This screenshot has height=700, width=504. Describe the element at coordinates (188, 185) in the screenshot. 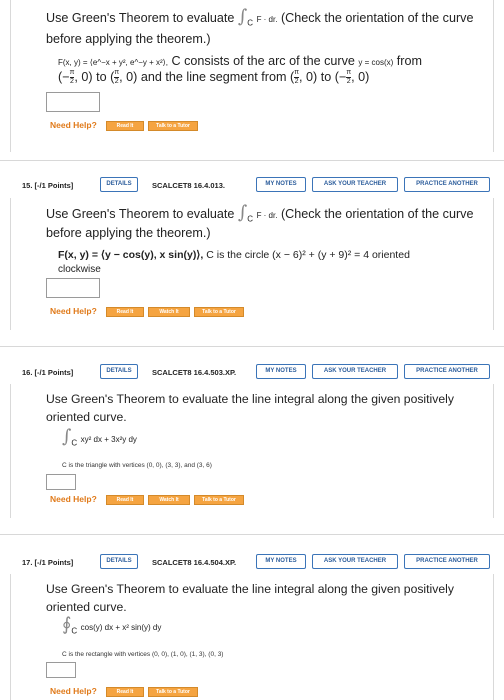

I see `q15-code: SCALCET8 16.4.013.` at that location.